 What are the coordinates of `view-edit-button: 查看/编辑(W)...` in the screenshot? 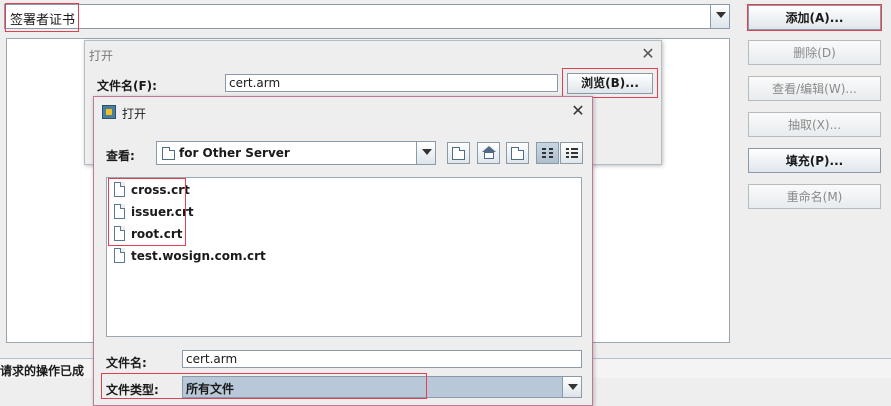 It's located at (814, 88).